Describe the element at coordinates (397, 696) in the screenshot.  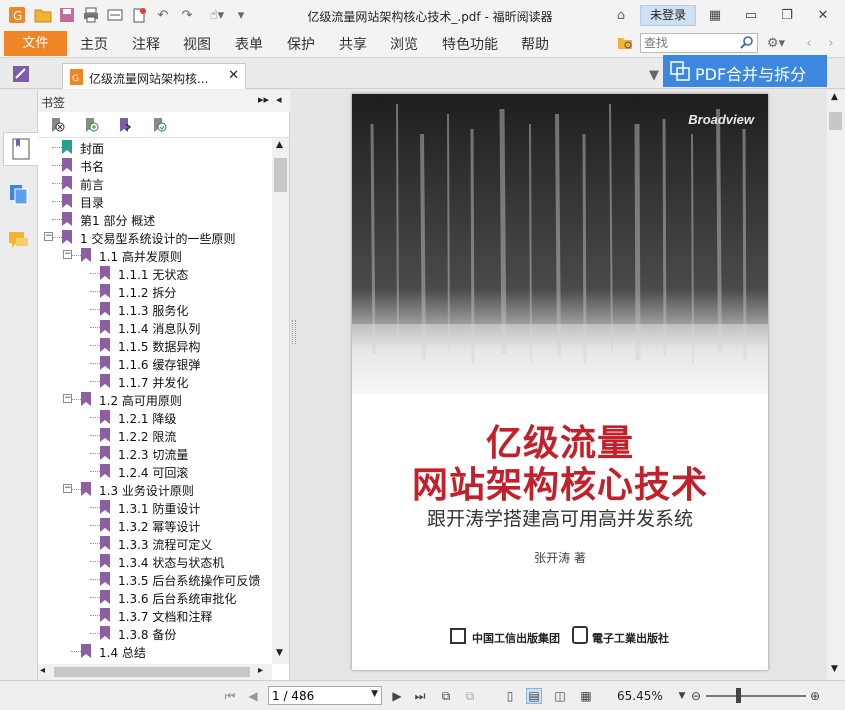
I see `next-page-icon: ▶` at that location.